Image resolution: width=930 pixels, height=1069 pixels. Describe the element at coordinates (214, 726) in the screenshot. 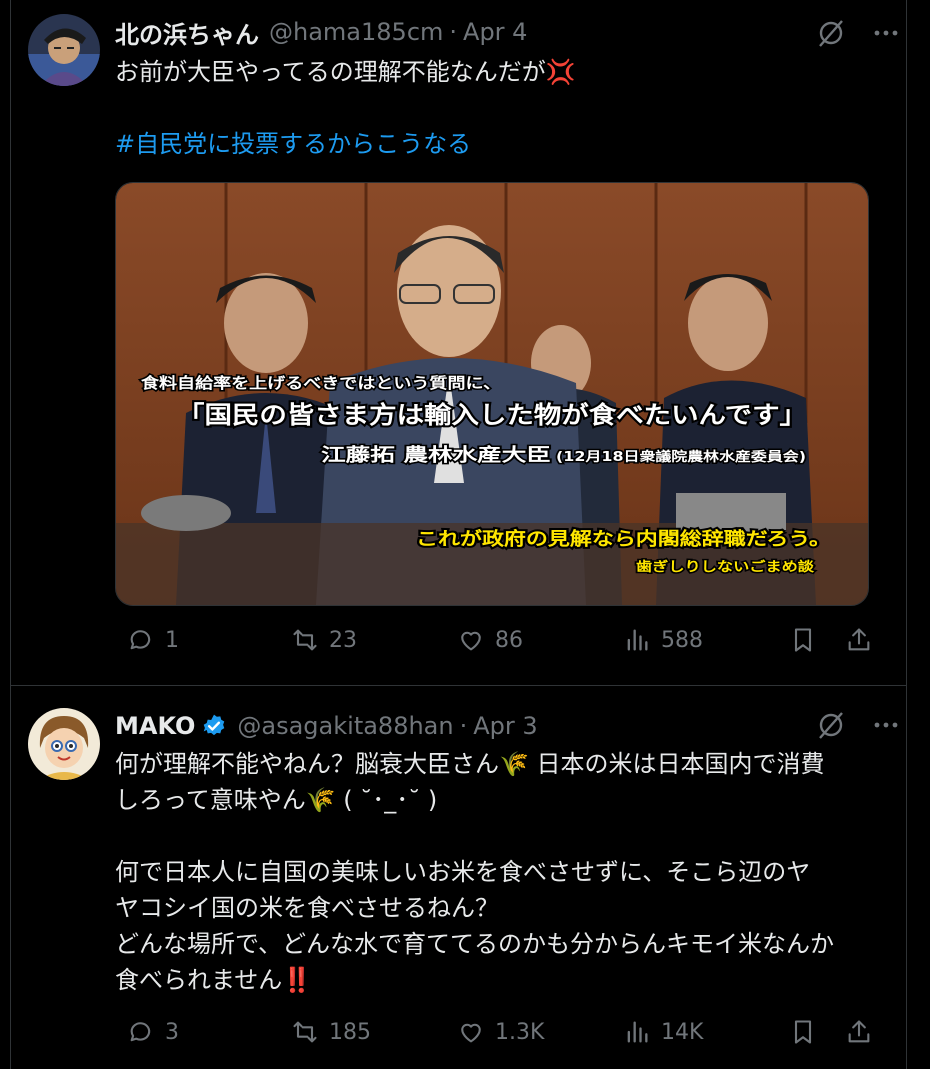

I see `verified-badge-icon` at that location.